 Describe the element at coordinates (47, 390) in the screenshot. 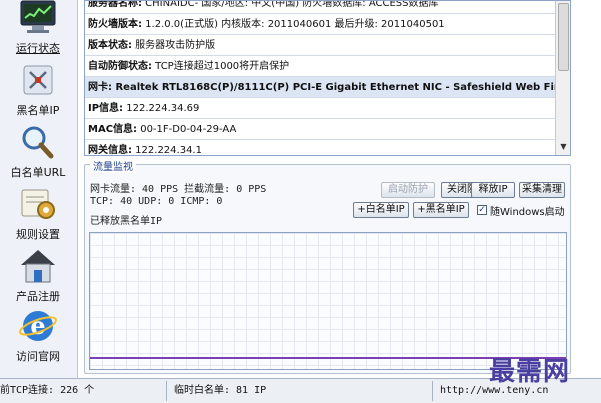

I see `tcp-connections-status: 当前TCP连接: 226 个` at that location.